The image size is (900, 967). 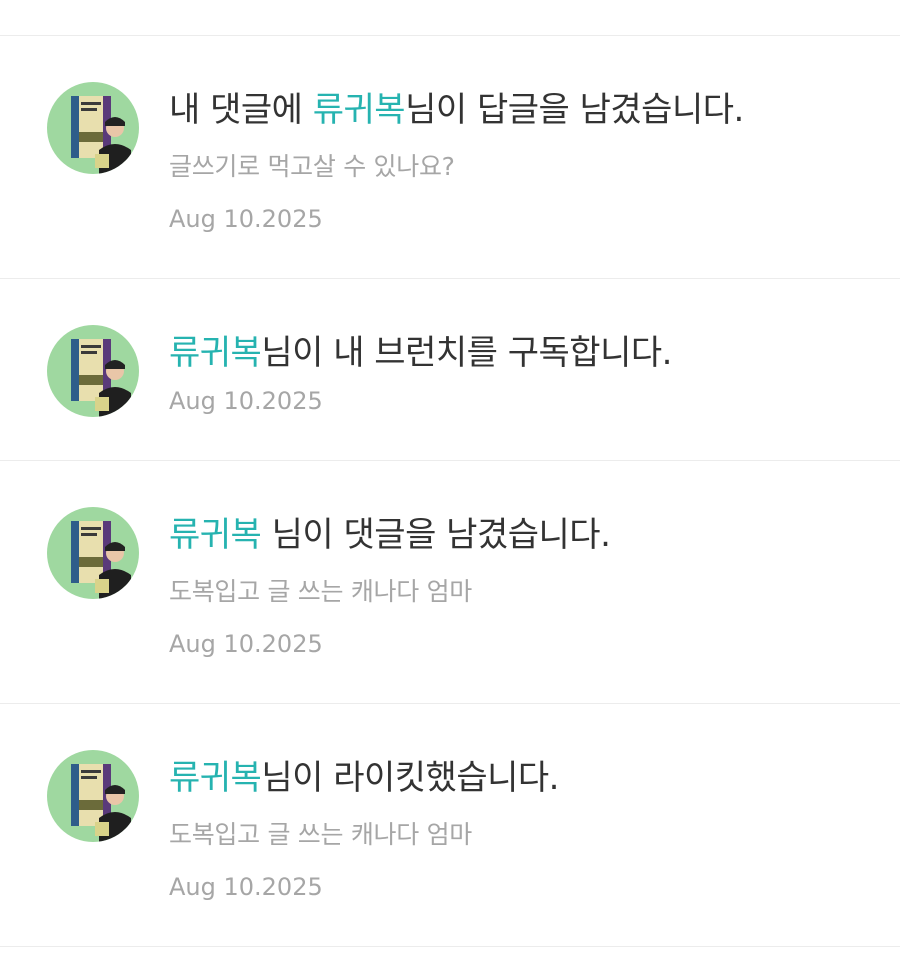 I want to click on title-suffix: 님이 내 브런치를 구독합니다., so click(x=466, y=353).